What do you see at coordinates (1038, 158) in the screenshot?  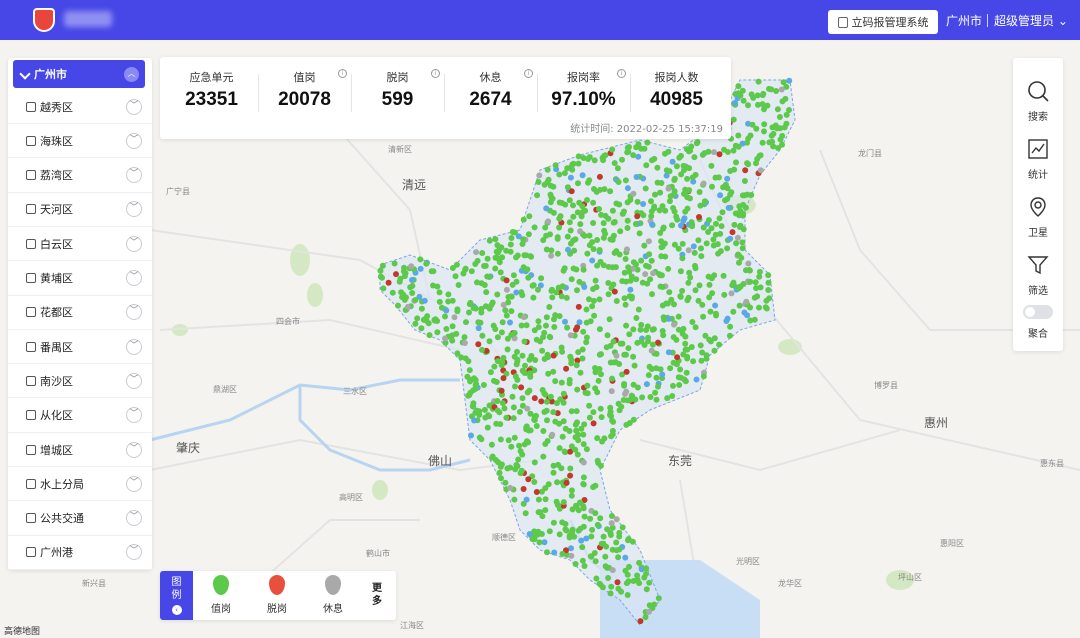 I see `stats-tool: 统计` at bounding box center [1038, 158].